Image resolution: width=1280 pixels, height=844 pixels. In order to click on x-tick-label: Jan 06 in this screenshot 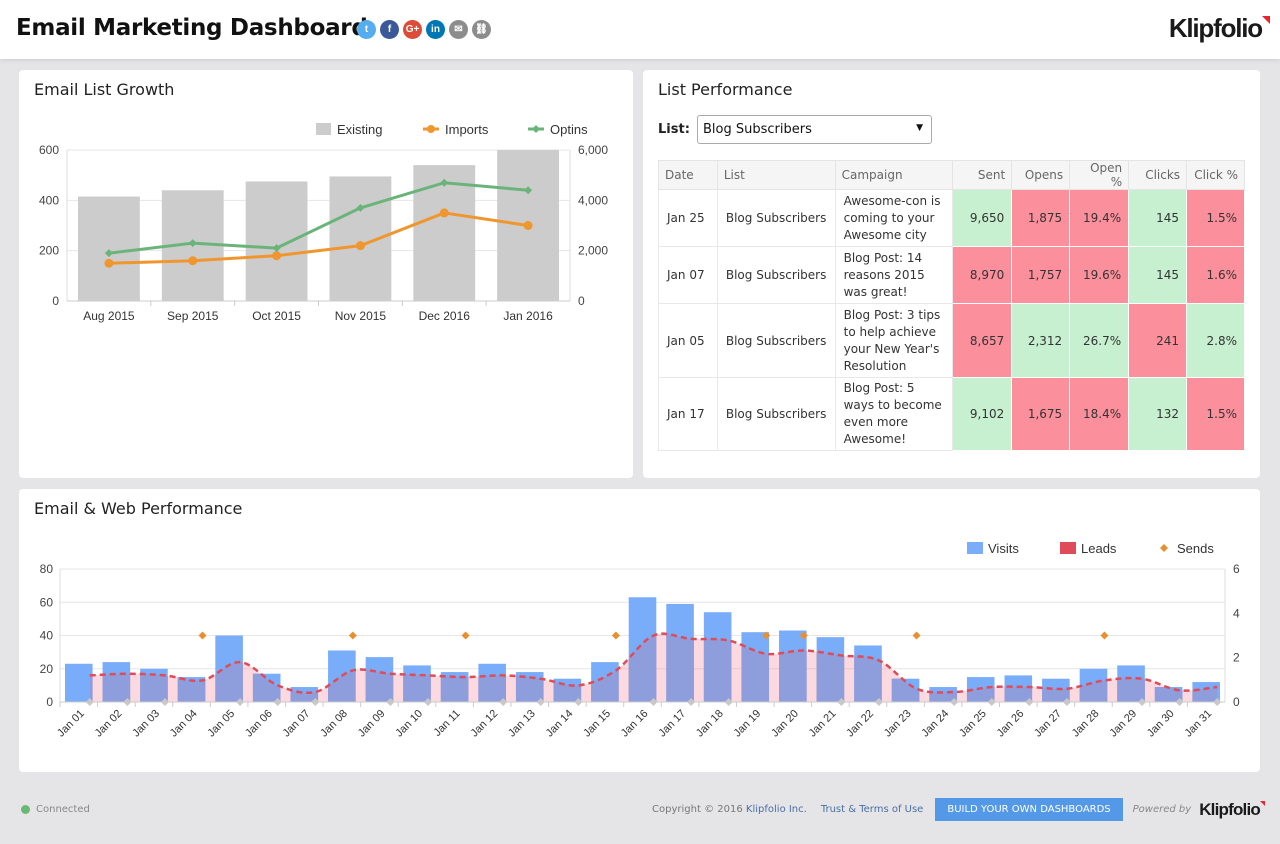, I will do `click(259, 724)`.